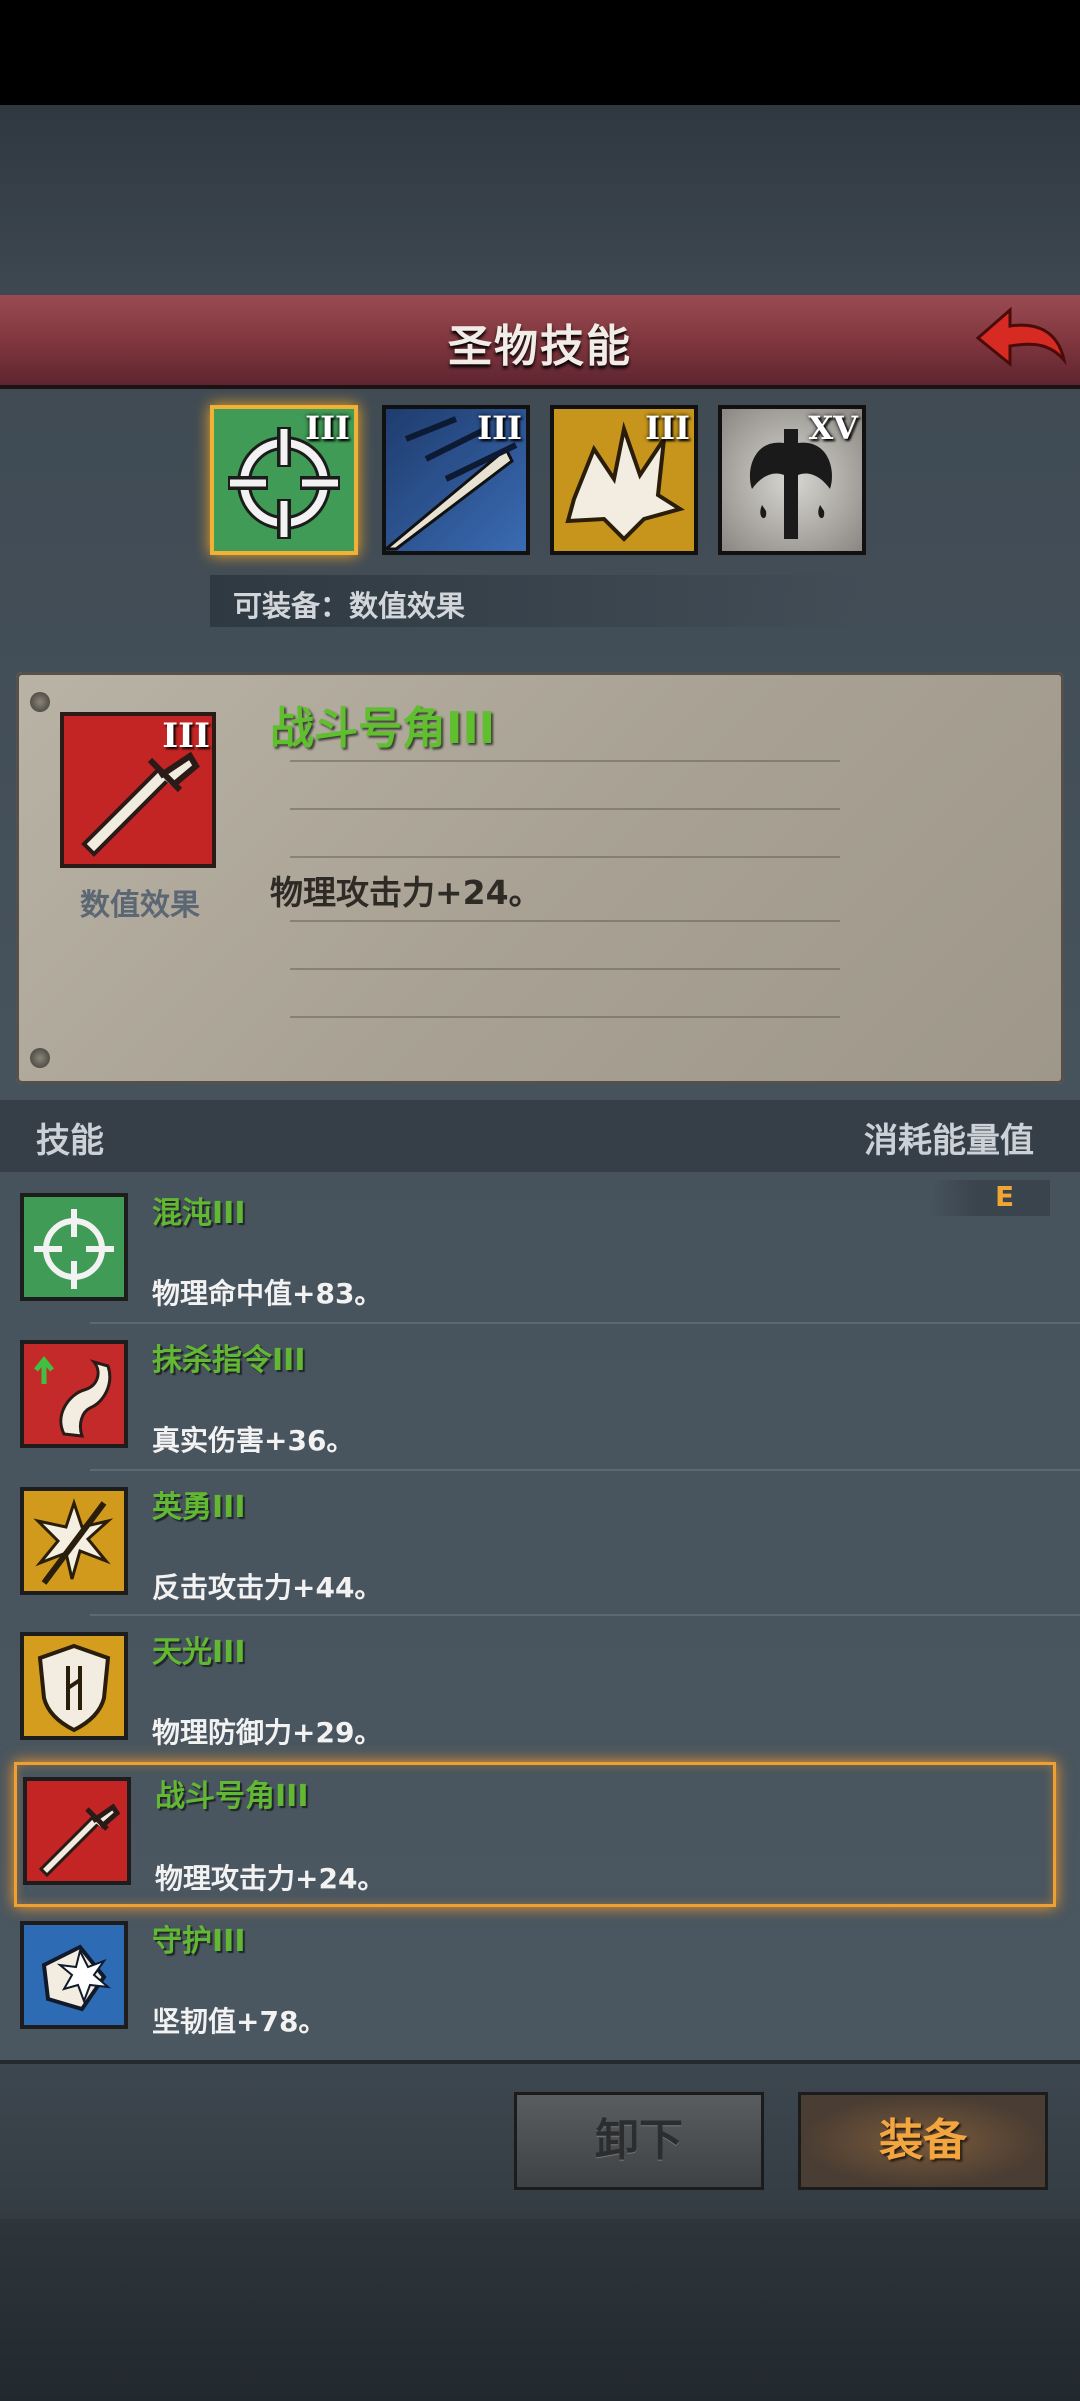  I want to click on page-title: 圣物技能, so click(540, 346).